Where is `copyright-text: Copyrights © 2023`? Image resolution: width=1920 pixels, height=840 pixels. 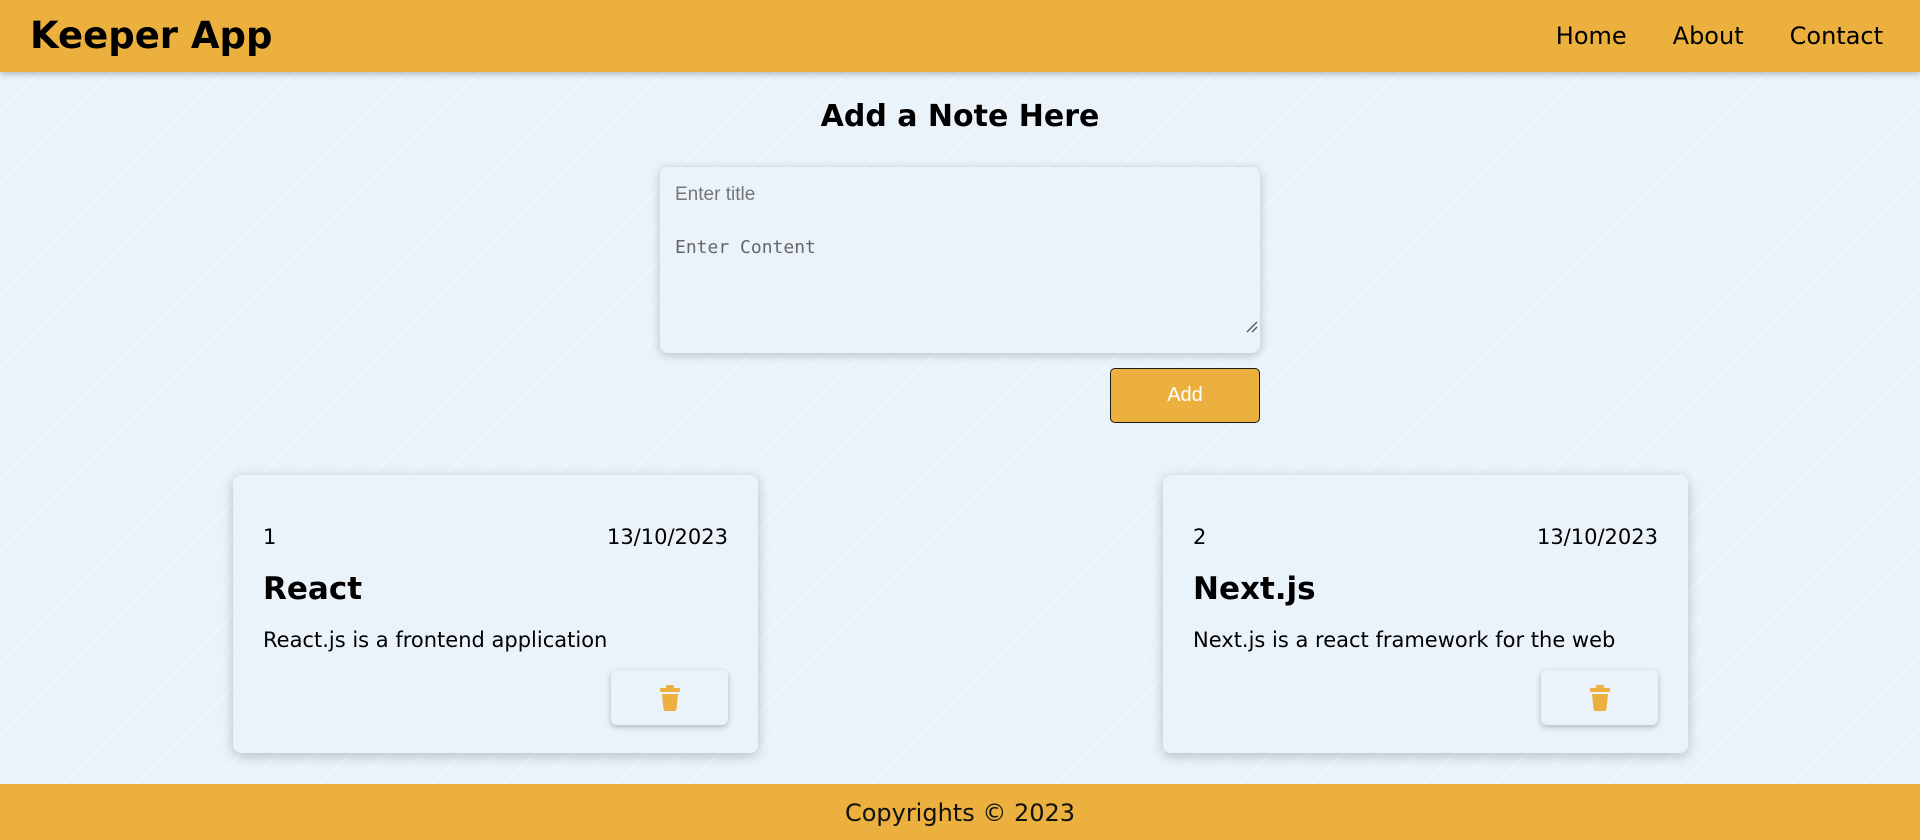 copyright-text: Copyrights © 2023 is located at coordinates (960, 813).